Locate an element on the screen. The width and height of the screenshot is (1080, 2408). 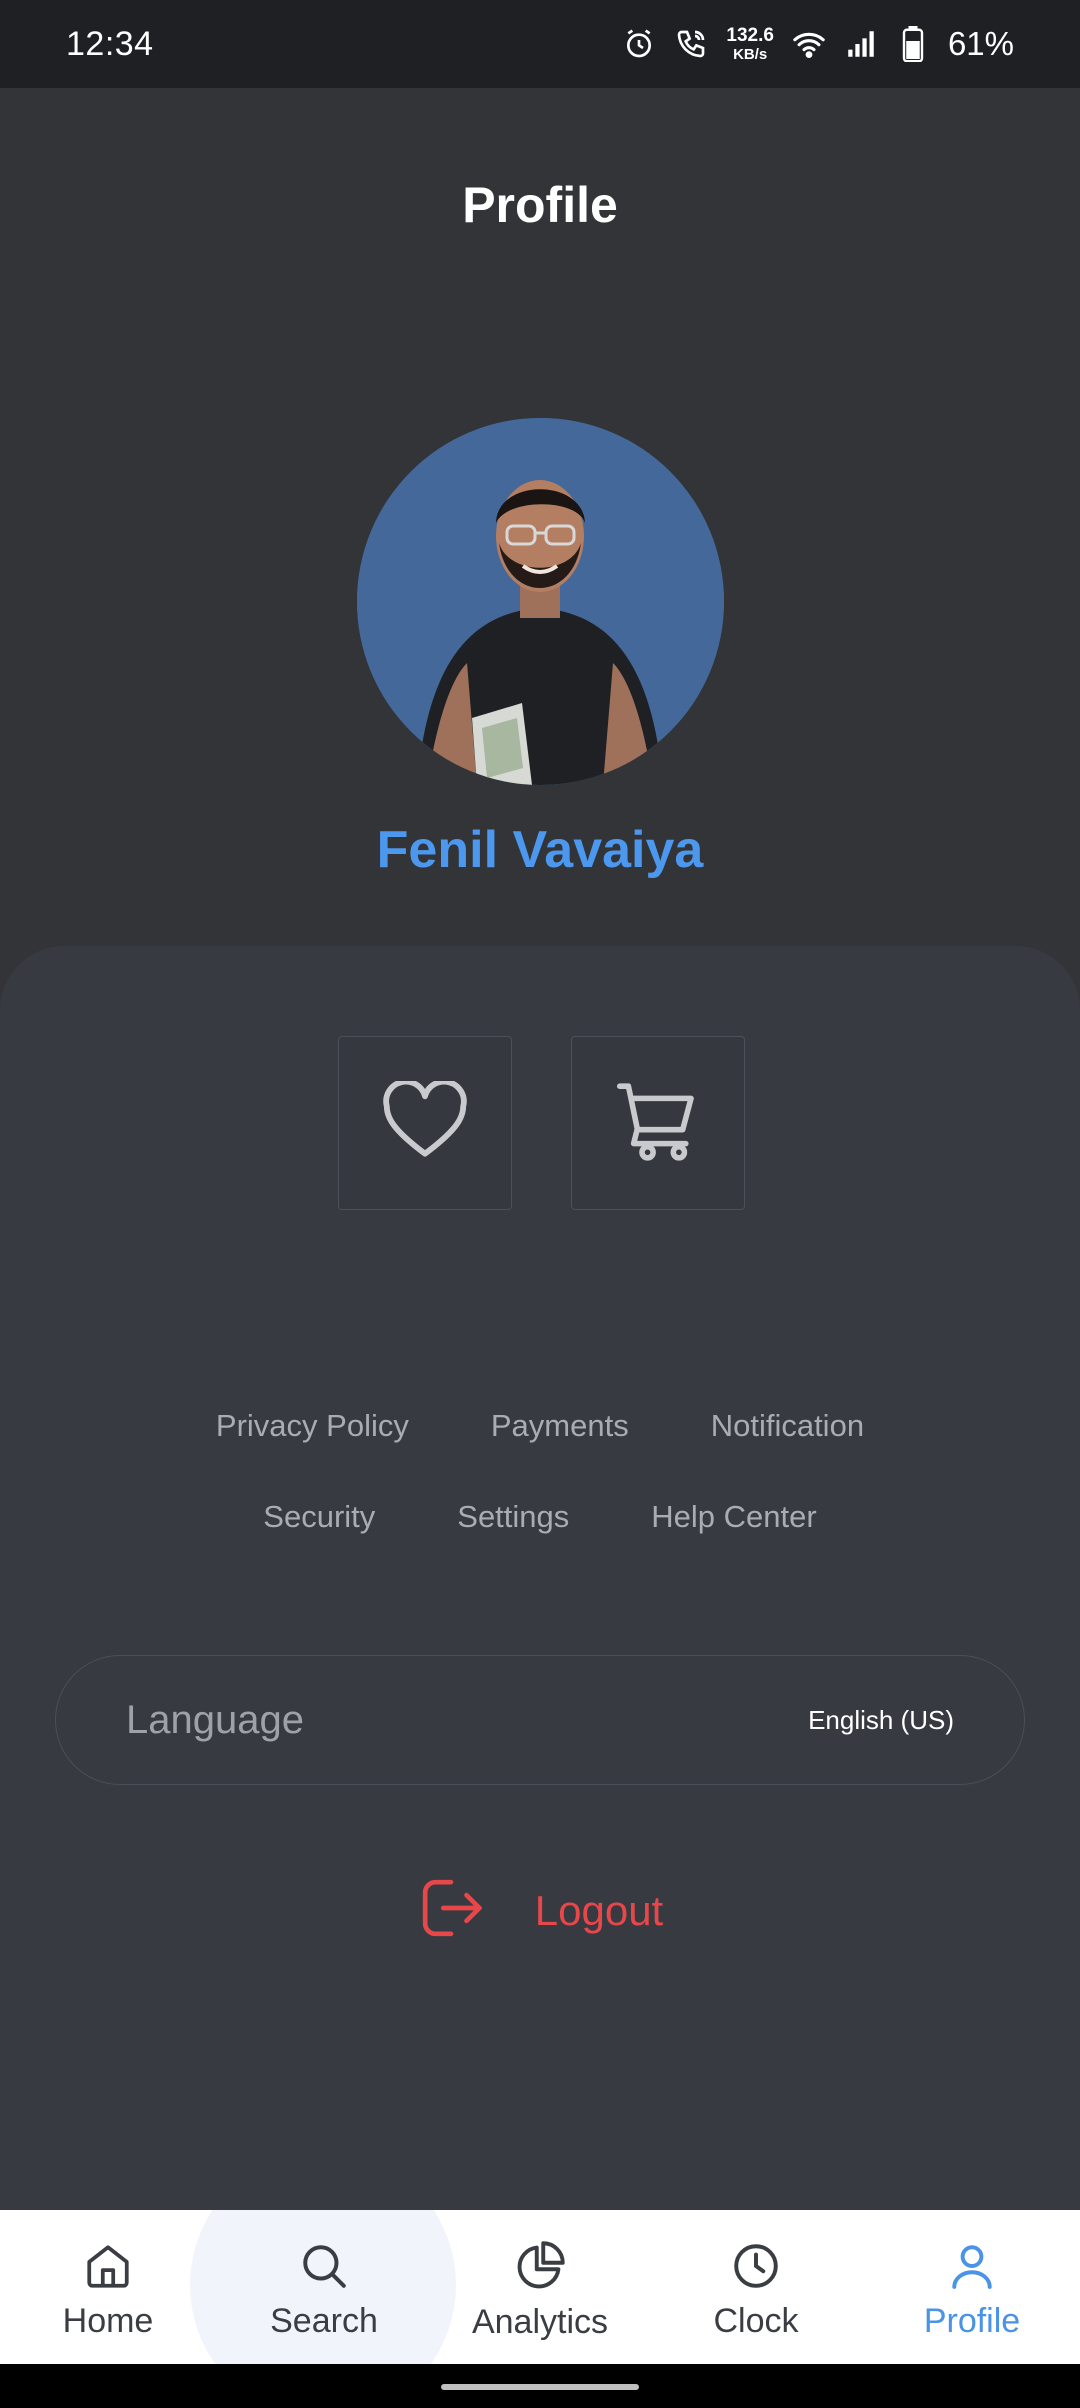
nav-search: Search is located at coordinates (324, 2287).